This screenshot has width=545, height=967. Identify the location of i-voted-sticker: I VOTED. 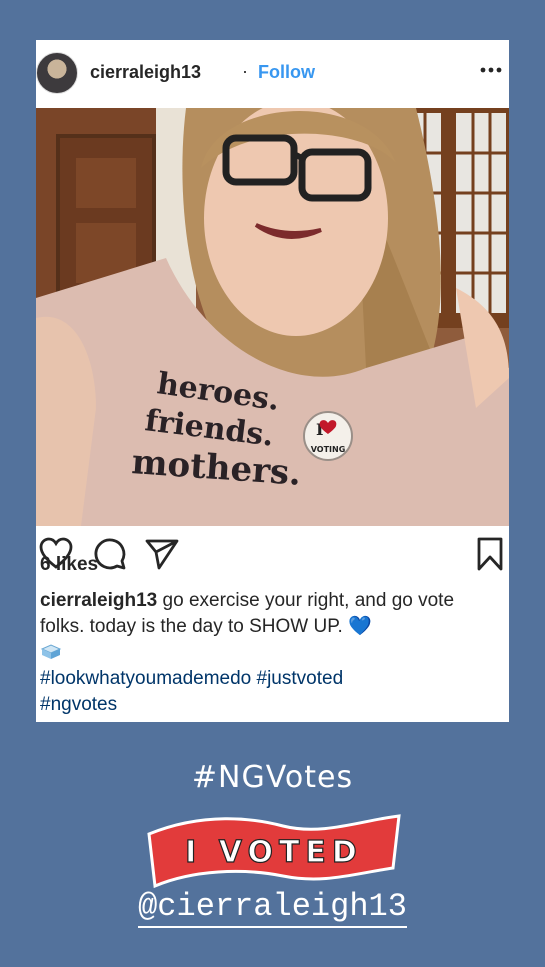
(274, 851).